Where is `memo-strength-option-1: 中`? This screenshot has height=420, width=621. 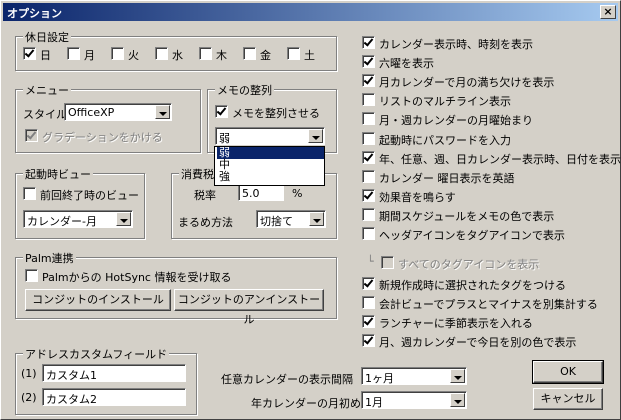 memo-strength-option-1: 中 is located at coordinates (270, 165).